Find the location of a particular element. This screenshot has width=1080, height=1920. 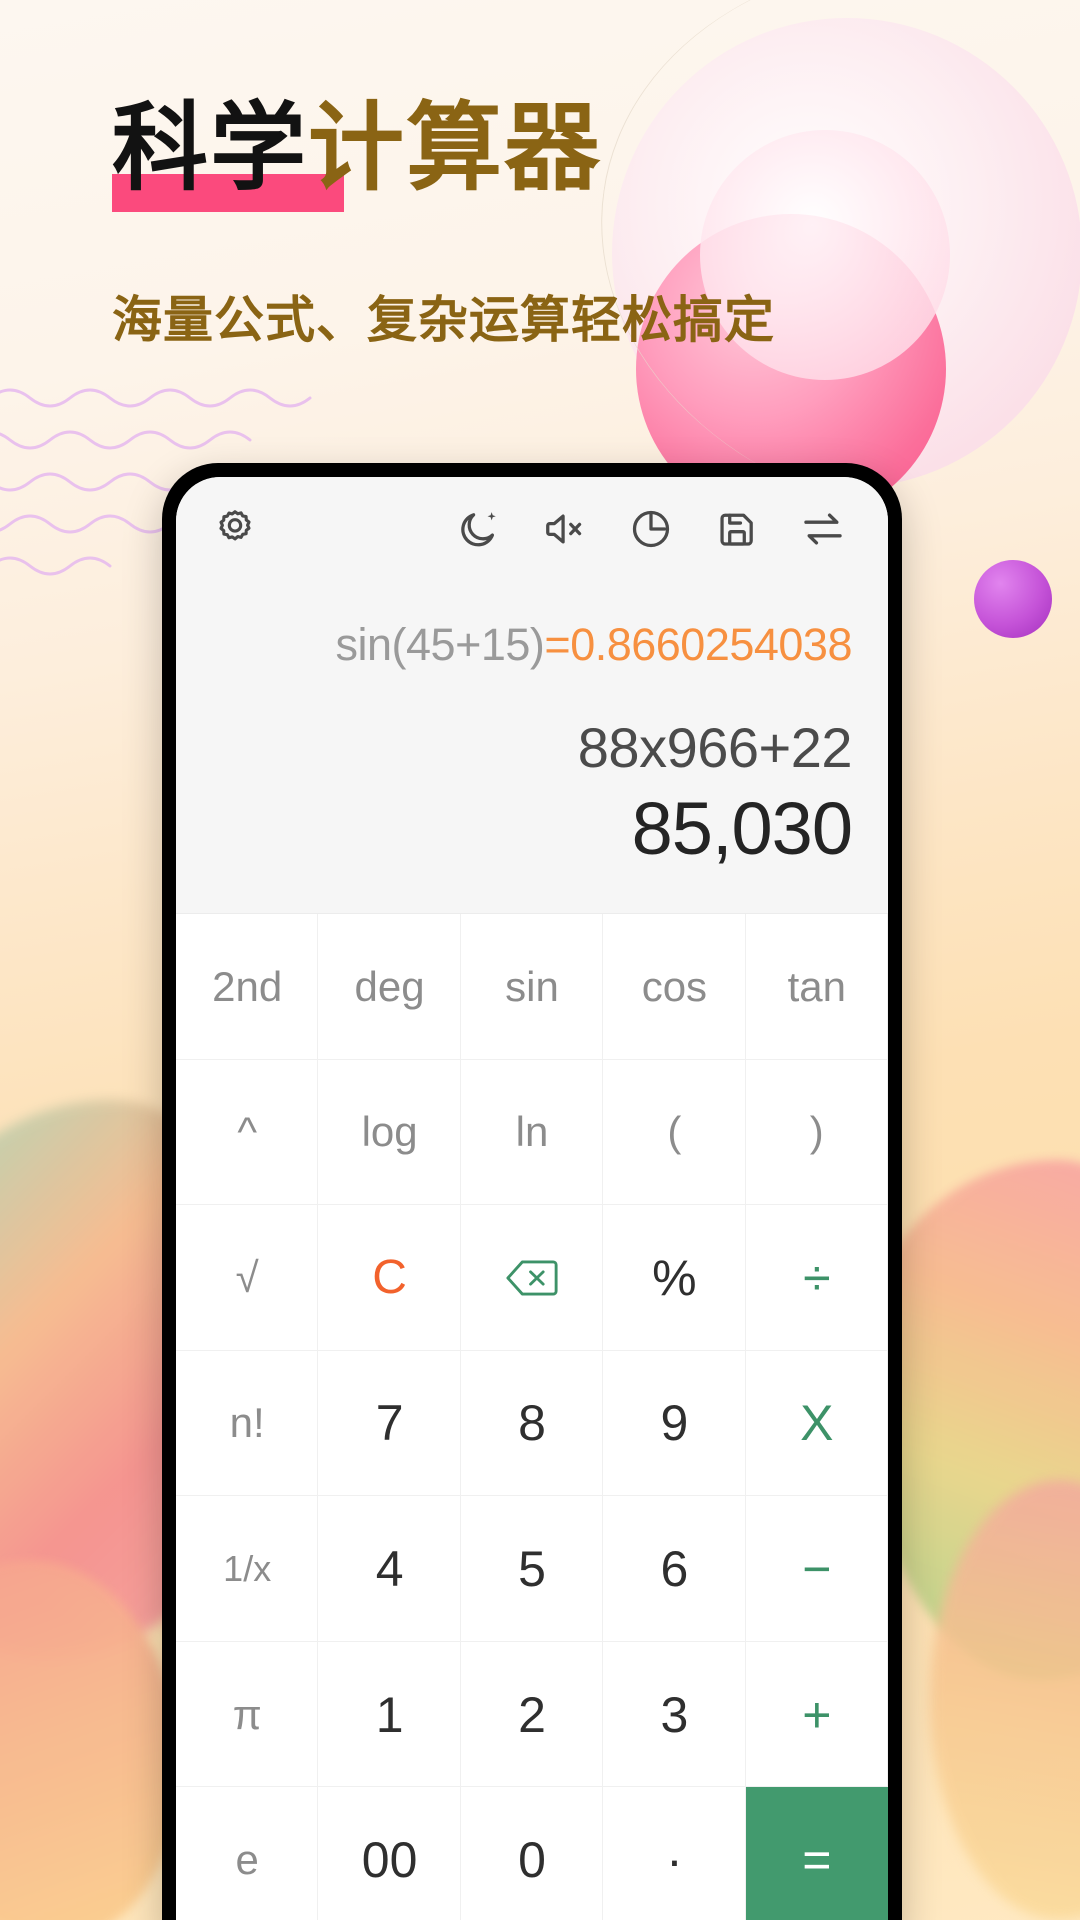

key-label: 3 is located at coordinates (674, 1714).